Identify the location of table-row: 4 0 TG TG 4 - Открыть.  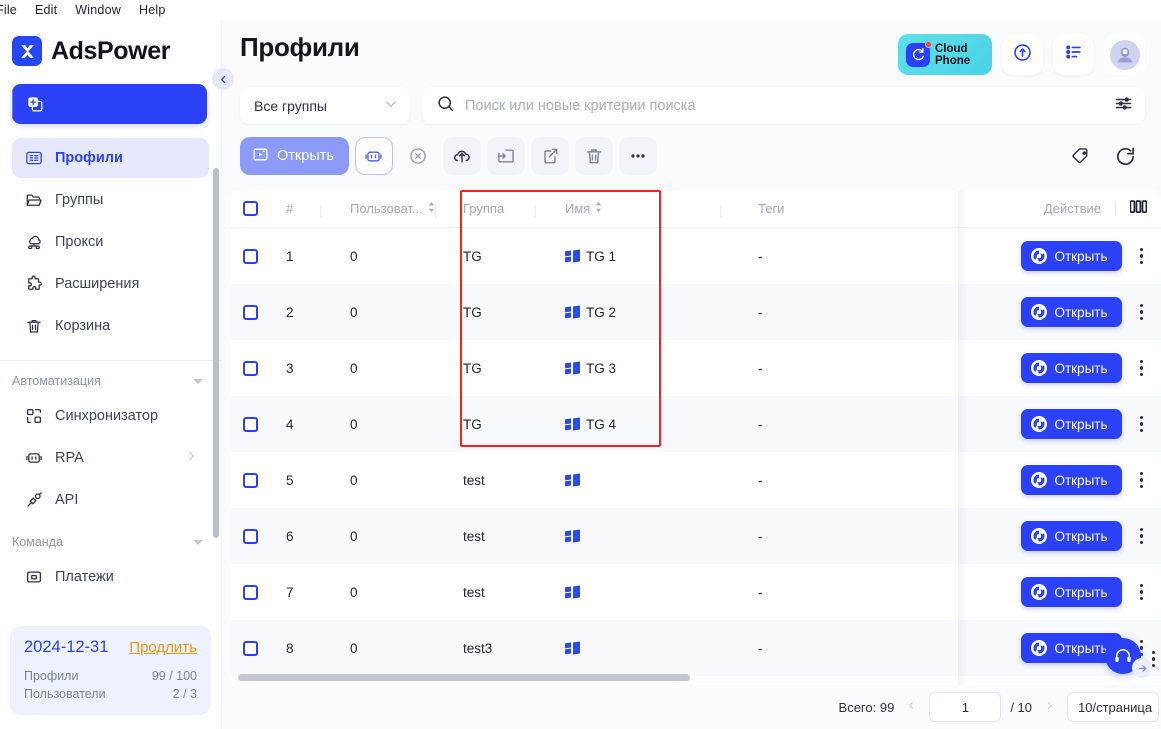
(695, 424).